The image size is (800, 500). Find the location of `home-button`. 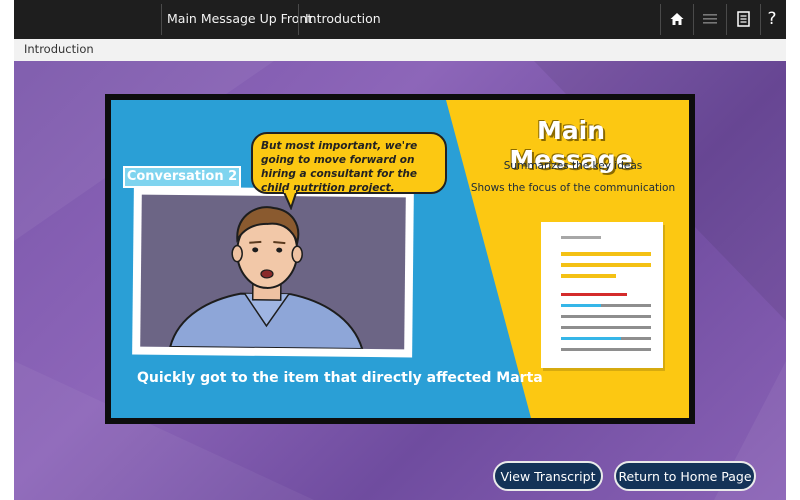

home-button is located at coordinates (677, 19).